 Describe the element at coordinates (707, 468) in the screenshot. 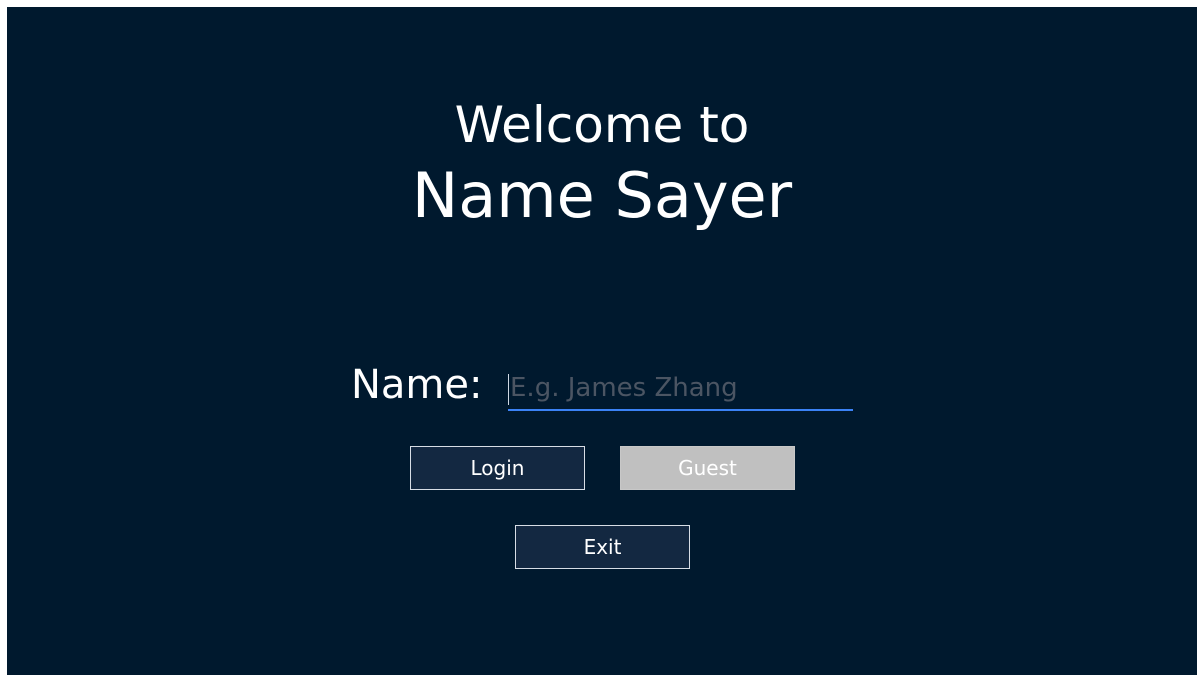

I see `guest-button: Guest` at that location.